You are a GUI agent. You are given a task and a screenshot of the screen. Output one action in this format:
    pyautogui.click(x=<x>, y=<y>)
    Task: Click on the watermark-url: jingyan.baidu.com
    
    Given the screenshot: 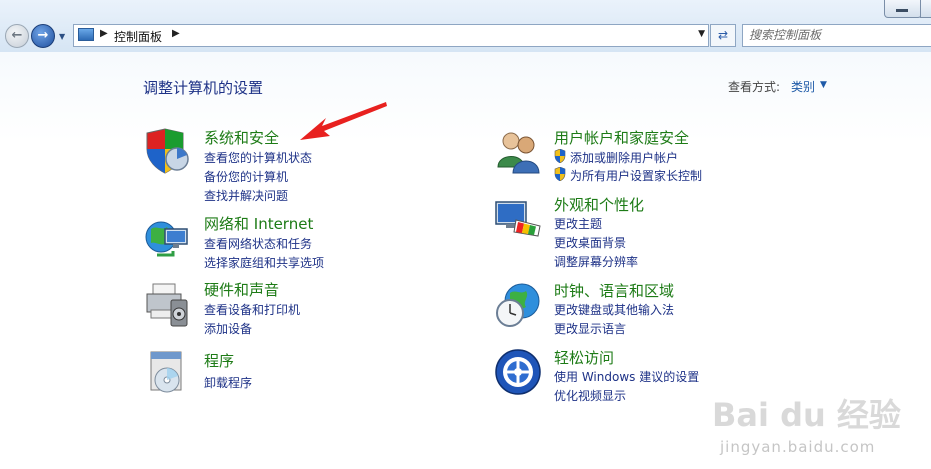 What is the action you would take?
    pyautogui.click(x=798, y=447)
    